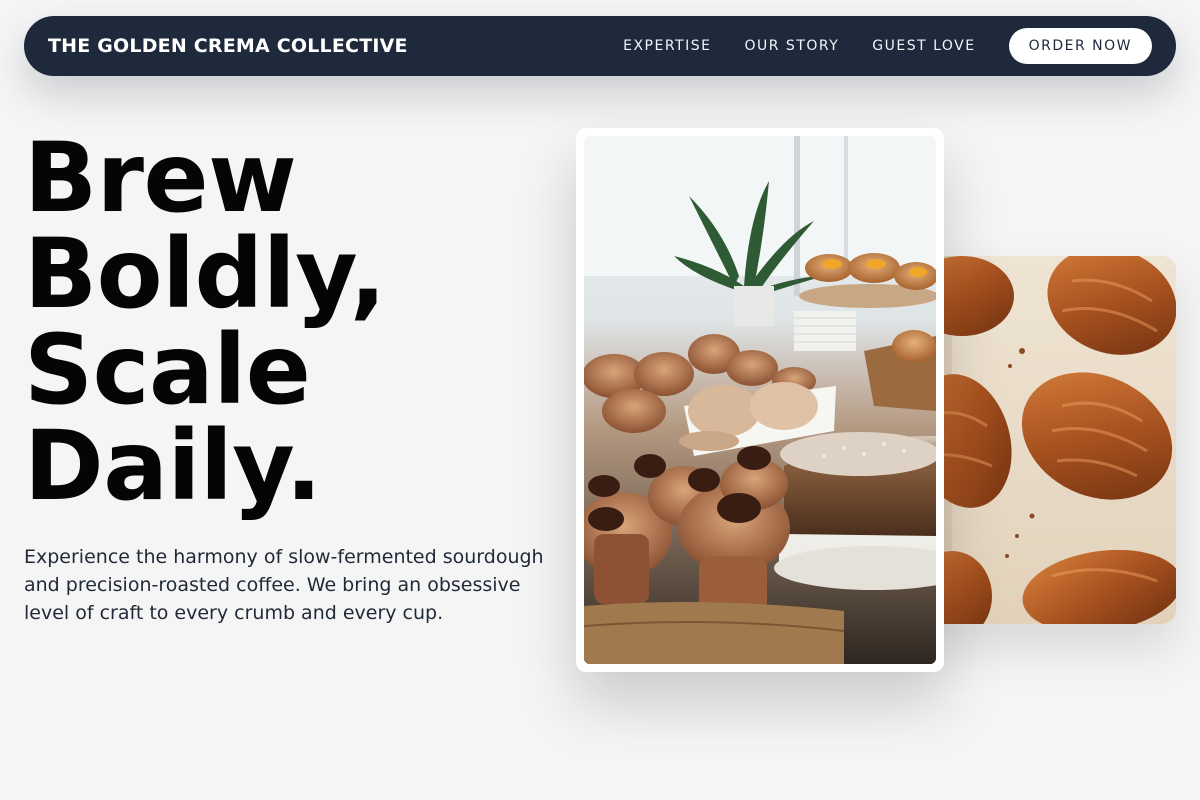  What do you see at coordinates (167, 370) in the screenshot?
I see `headline-line-3: Scale` at bounding box center [167, 370].